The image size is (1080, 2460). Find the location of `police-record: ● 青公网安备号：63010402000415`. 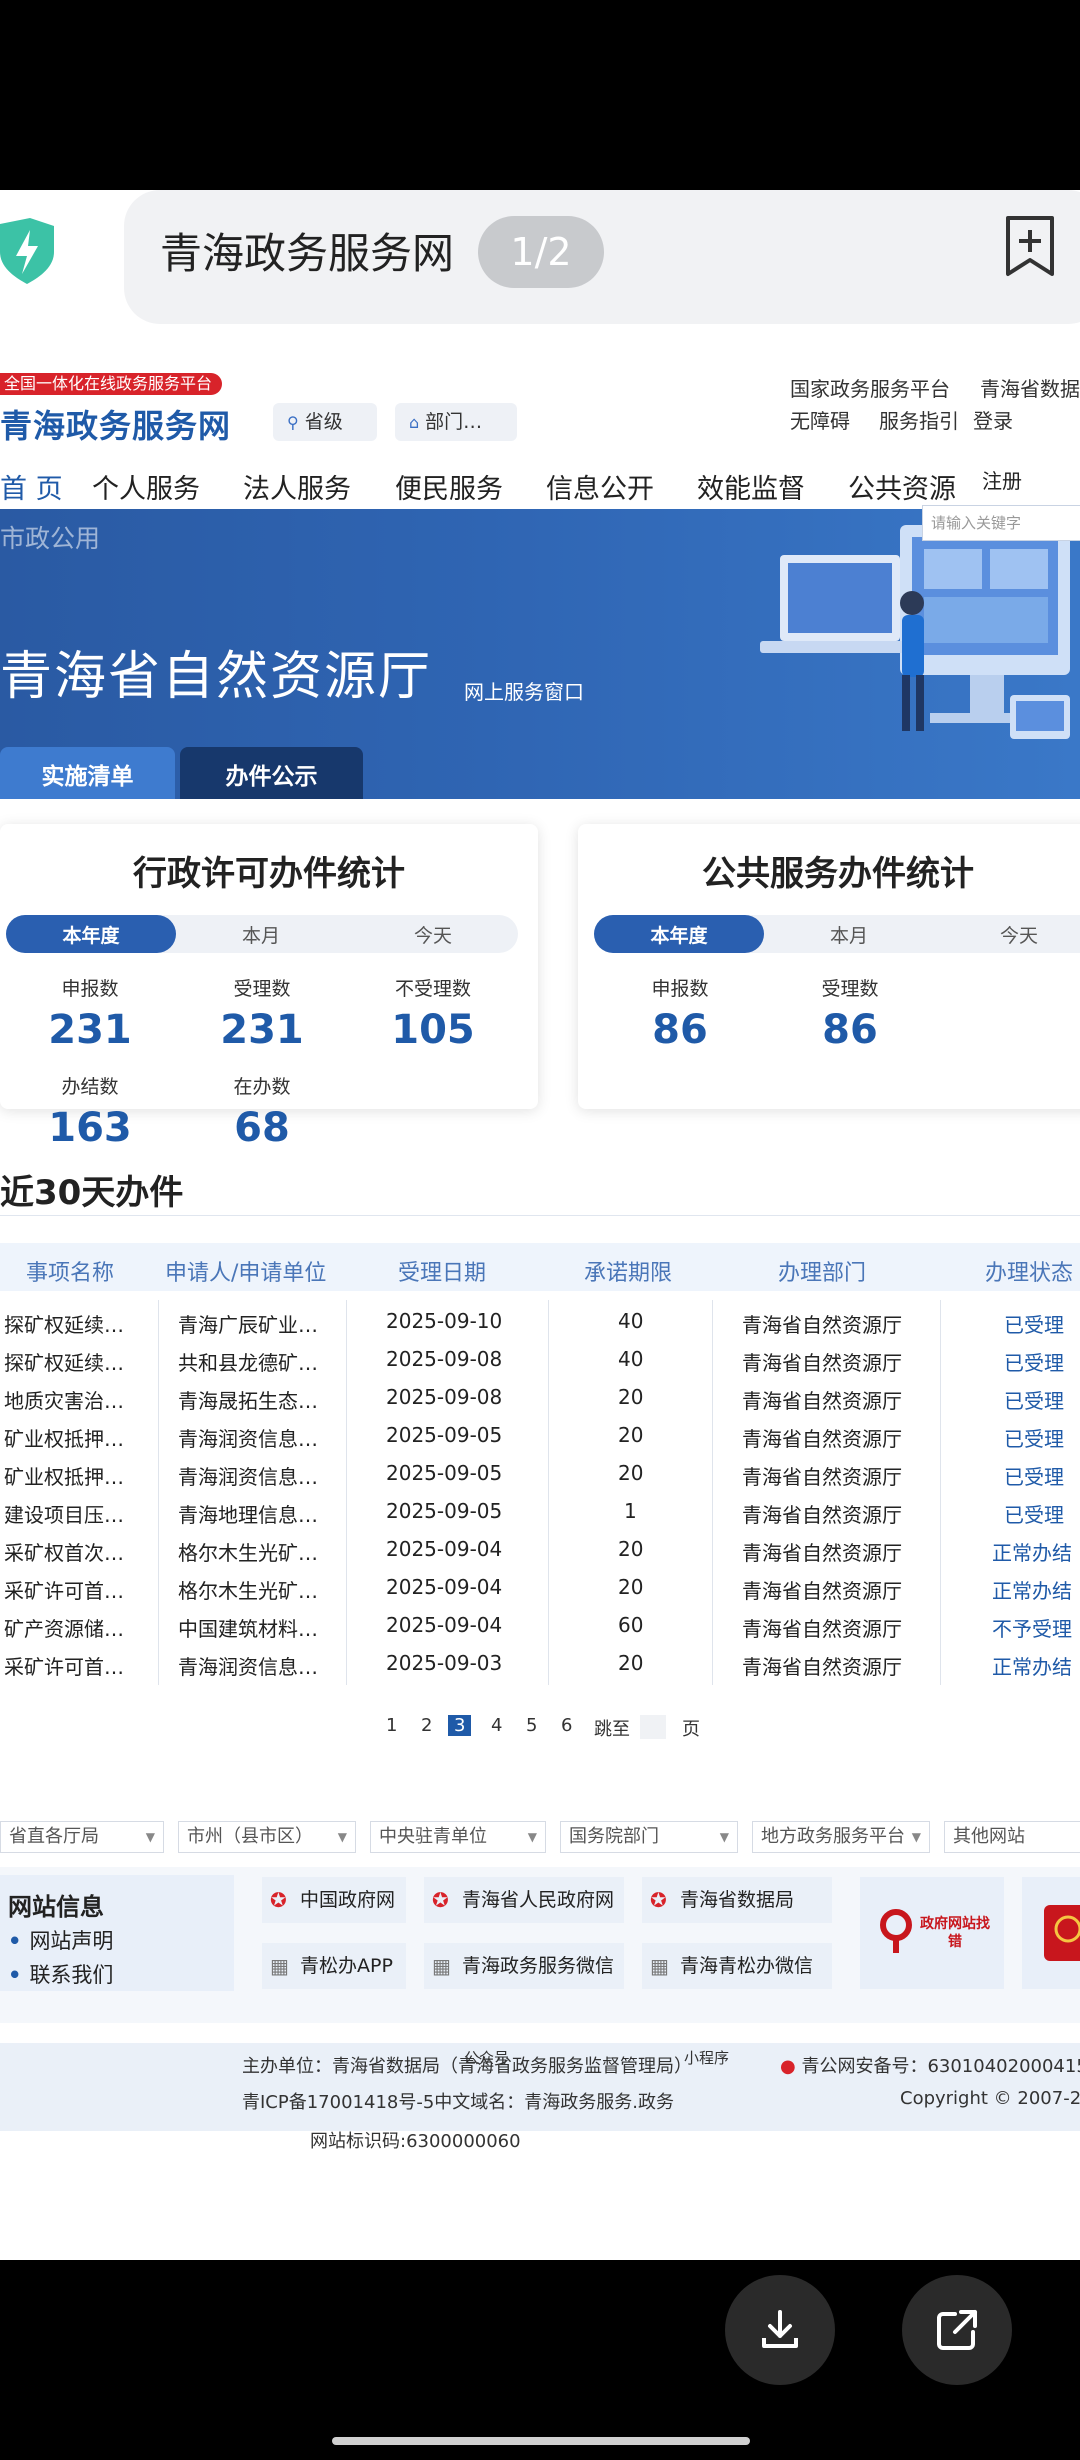

police-record: ● 青公网安备号：63010402000415 is located at coordinates (930, 2066).